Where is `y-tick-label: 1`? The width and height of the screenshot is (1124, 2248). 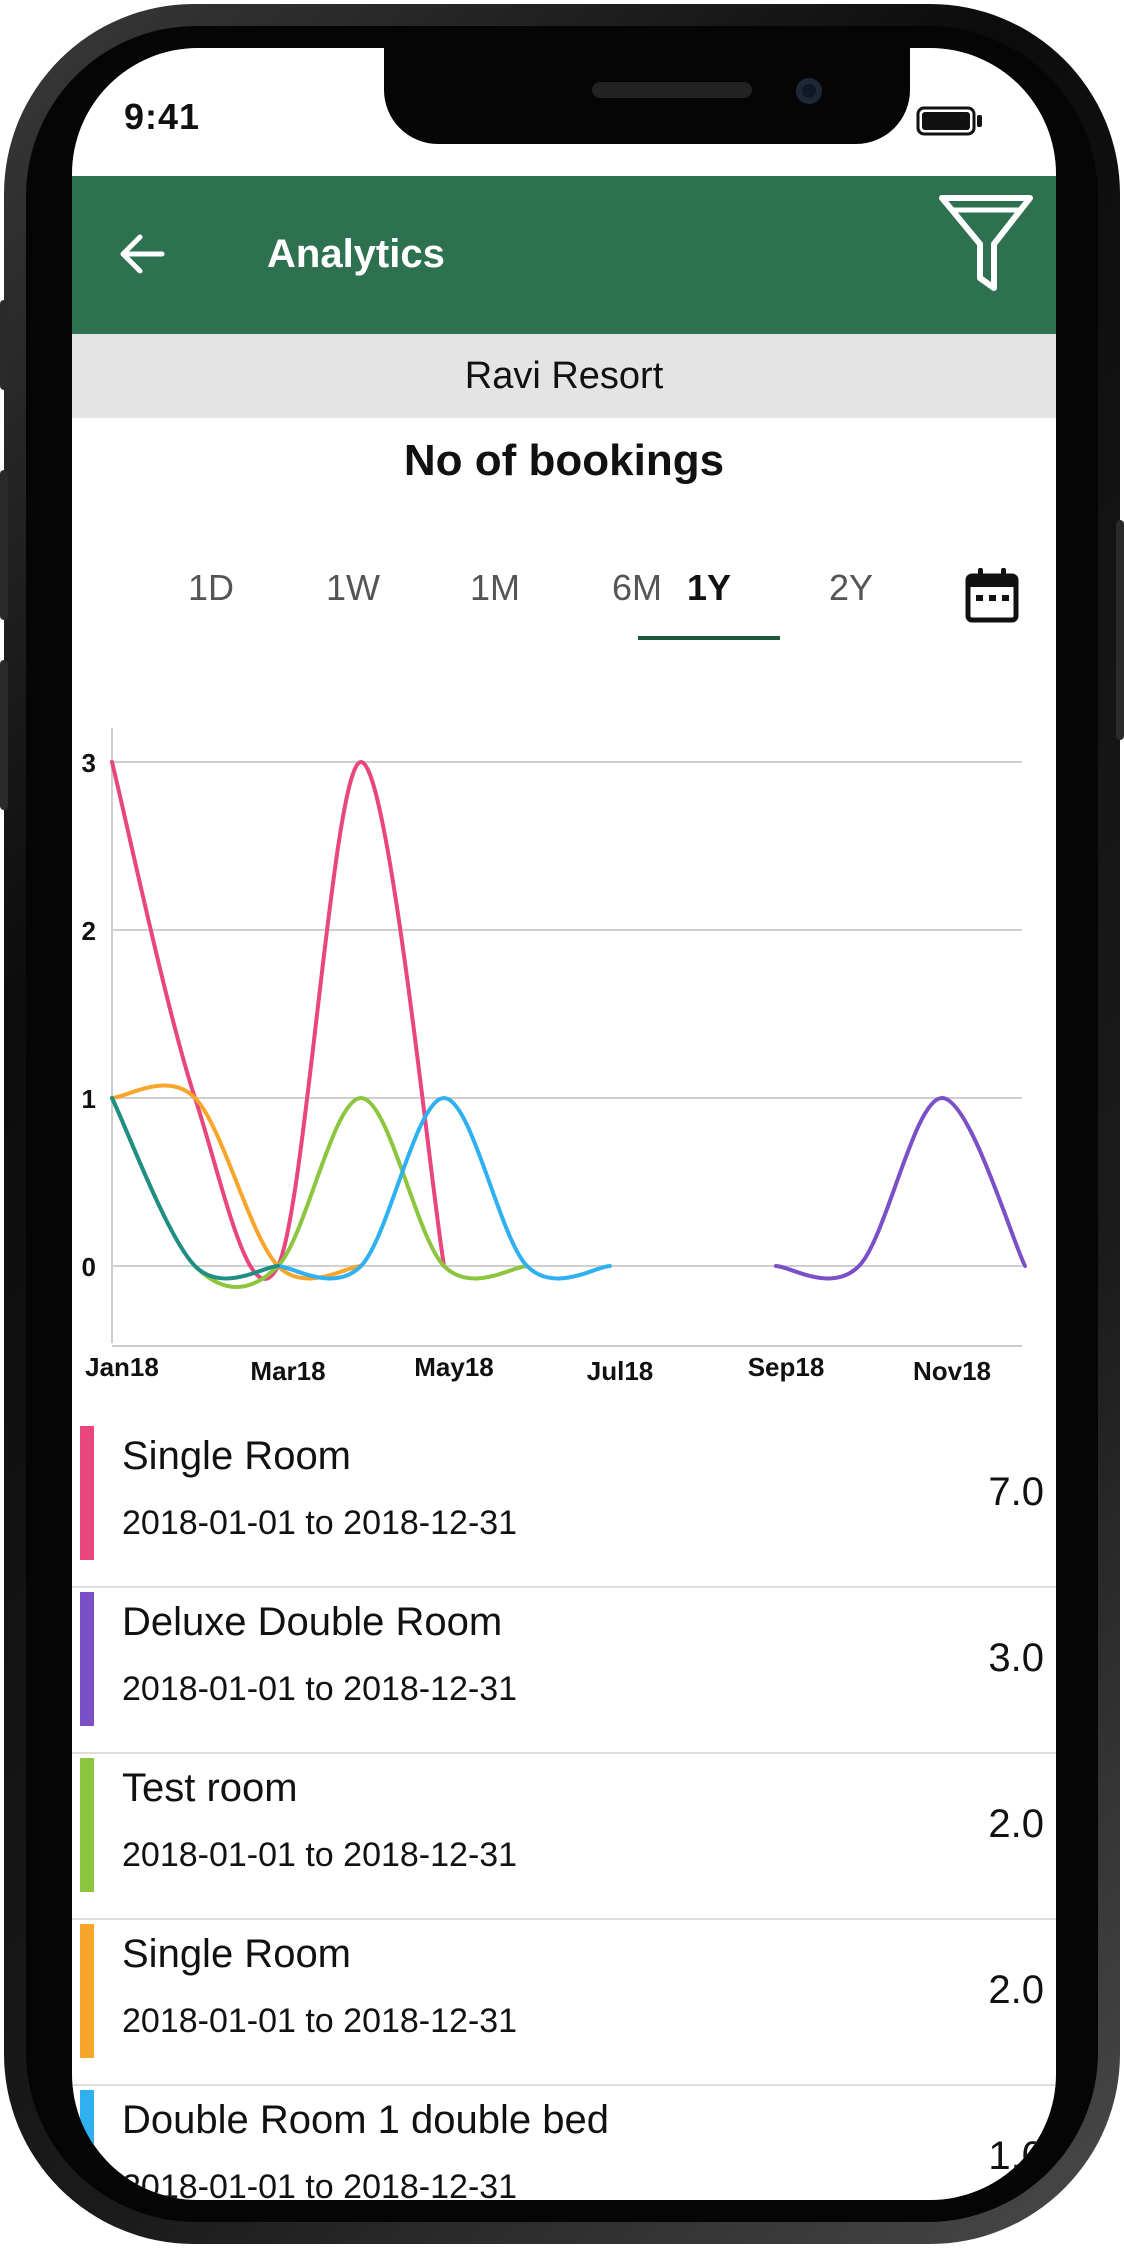
y-tick-label: 1 is located at coordinates (89, 1099).